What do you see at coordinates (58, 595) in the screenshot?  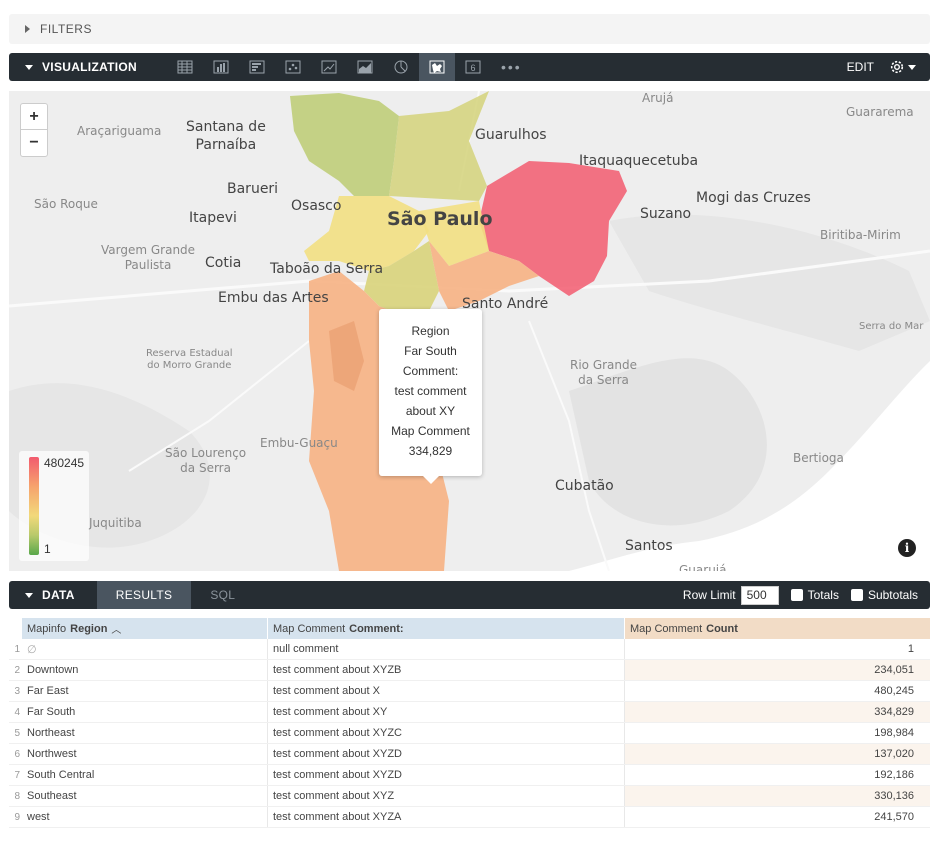 I see `data-title: DATA` at bounding box center [58, 595].